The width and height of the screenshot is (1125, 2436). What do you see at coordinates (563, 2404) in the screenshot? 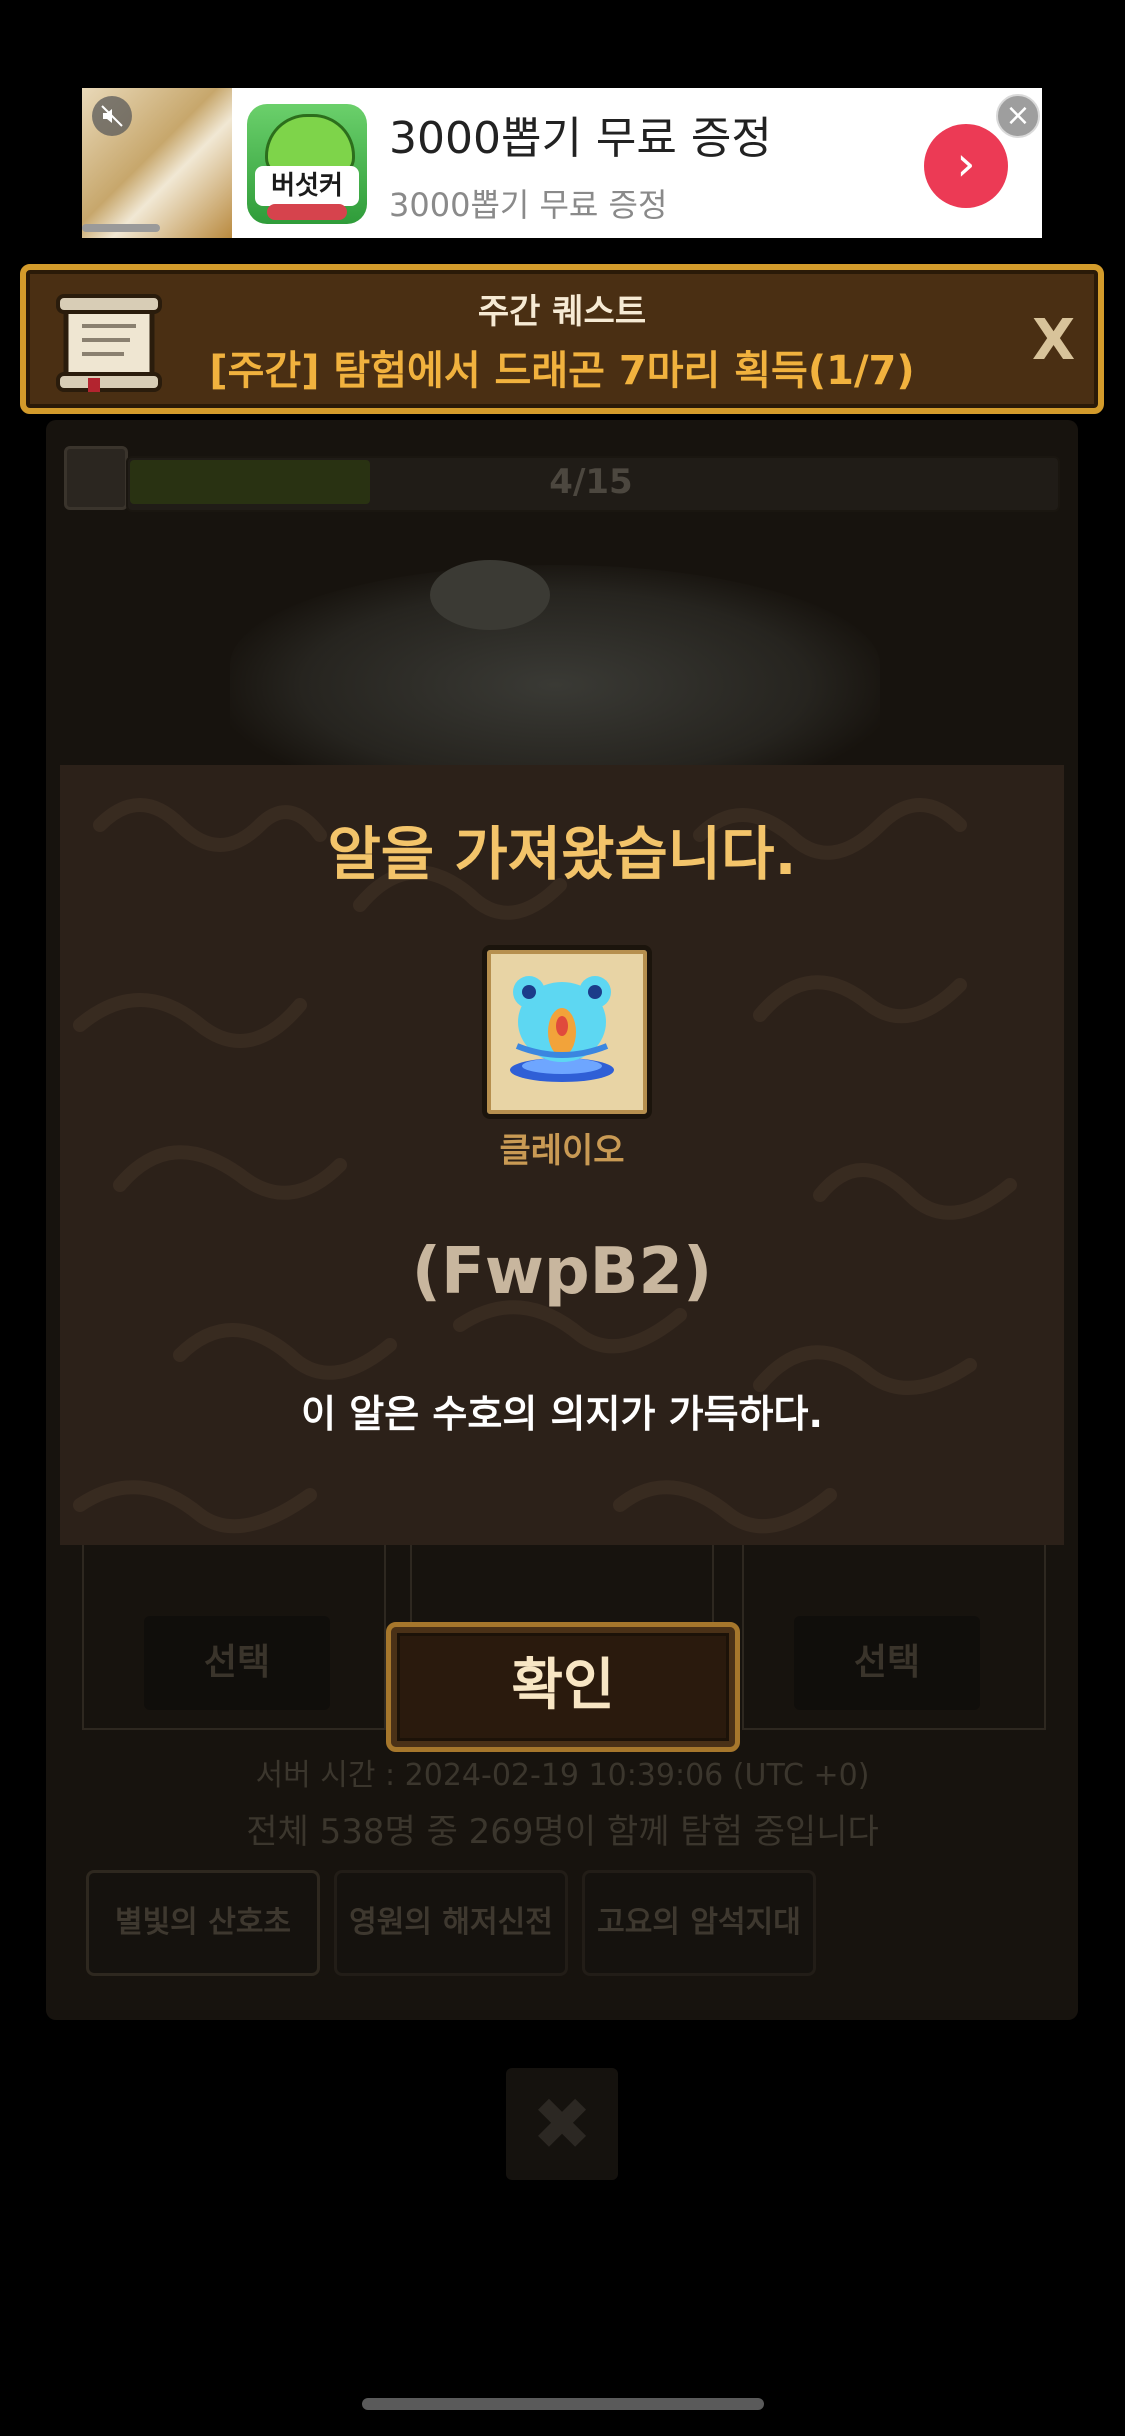
I see `home-indicator` at bounding box center [563, 2404].